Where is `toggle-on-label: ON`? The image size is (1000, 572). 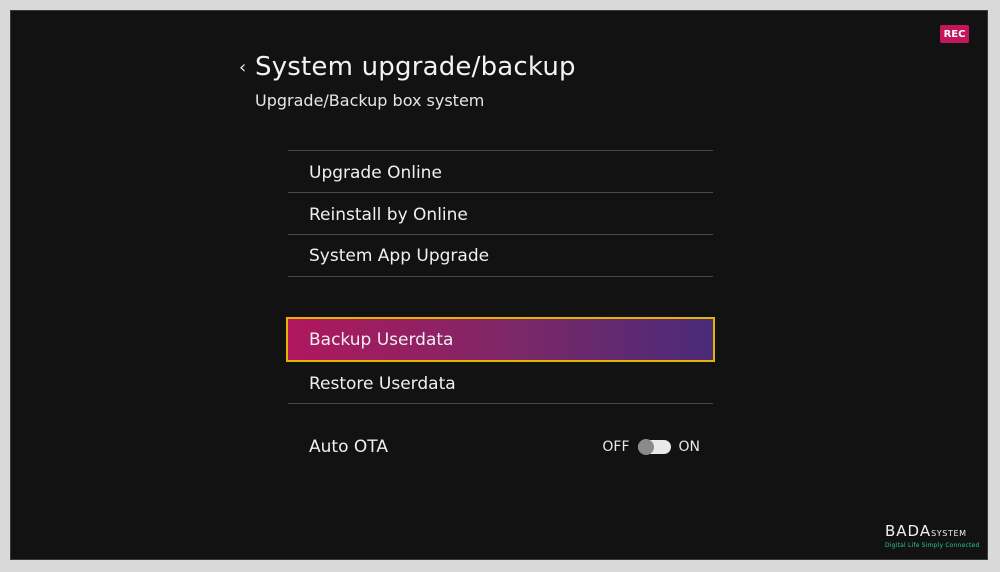
toggle-on-label: ON is located at coordinates (689, 447).